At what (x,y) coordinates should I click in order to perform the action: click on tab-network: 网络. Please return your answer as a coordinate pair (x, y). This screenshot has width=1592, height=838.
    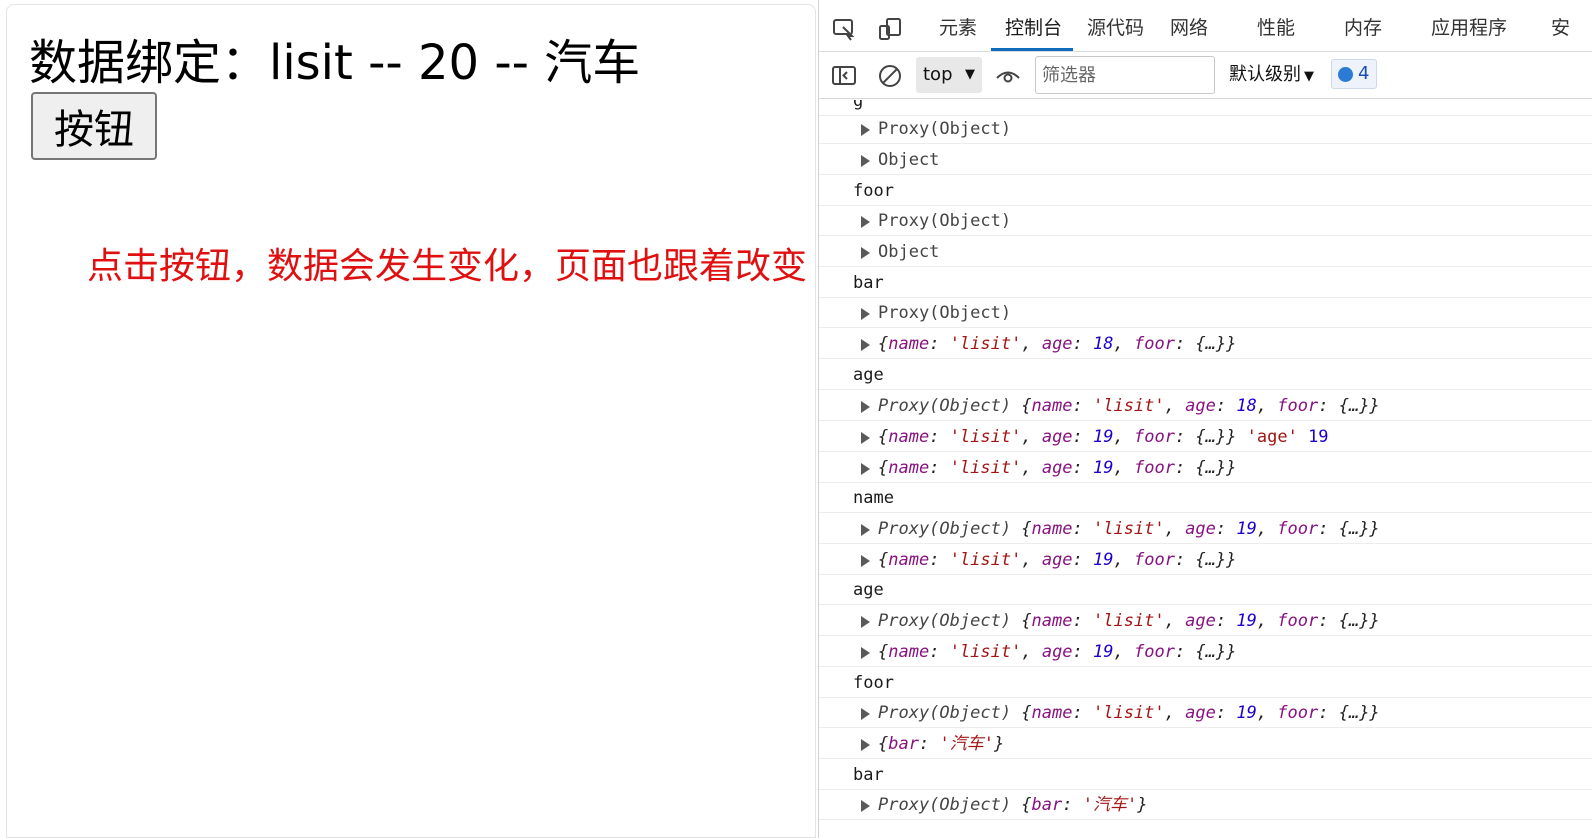
    Looking at the image, I should click on (1189, 28).